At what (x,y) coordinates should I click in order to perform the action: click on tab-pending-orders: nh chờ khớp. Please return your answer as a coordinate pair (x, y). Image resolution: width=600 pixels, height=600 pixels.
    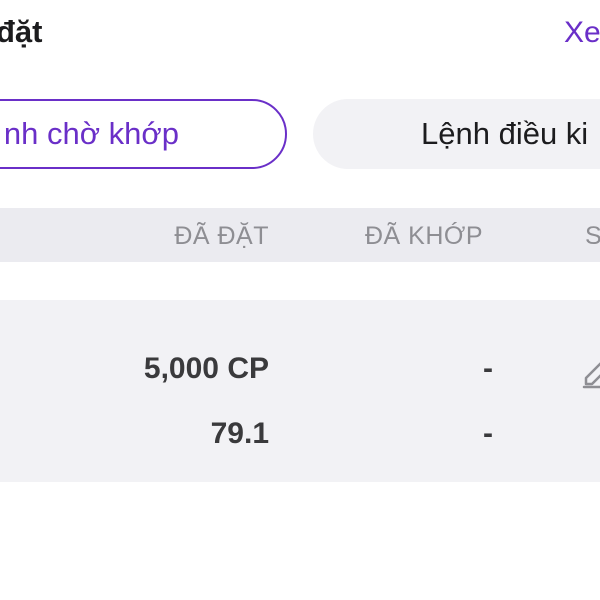
    Looking at the image, I should click on (143, 134).